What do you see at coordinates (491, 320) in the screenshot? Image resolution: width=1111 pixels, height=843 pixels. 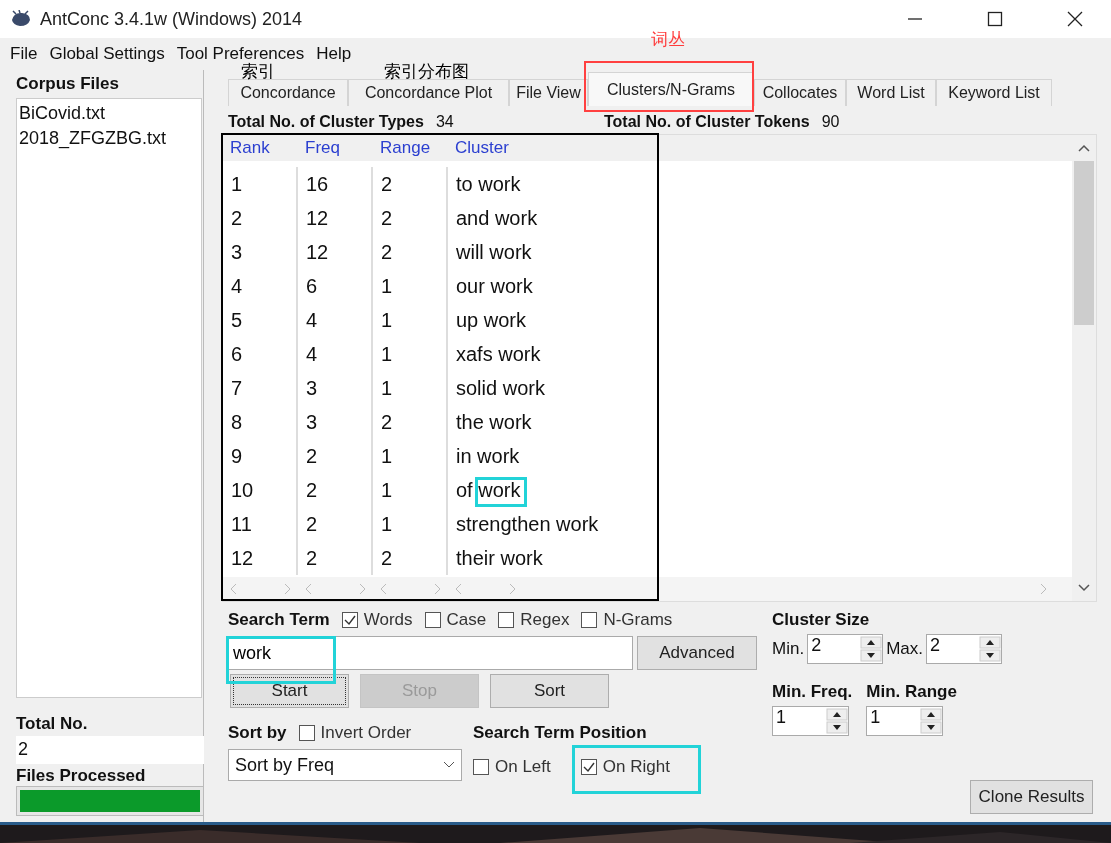 I see `table-cell-text: up work` at bounding box center [491, 320].